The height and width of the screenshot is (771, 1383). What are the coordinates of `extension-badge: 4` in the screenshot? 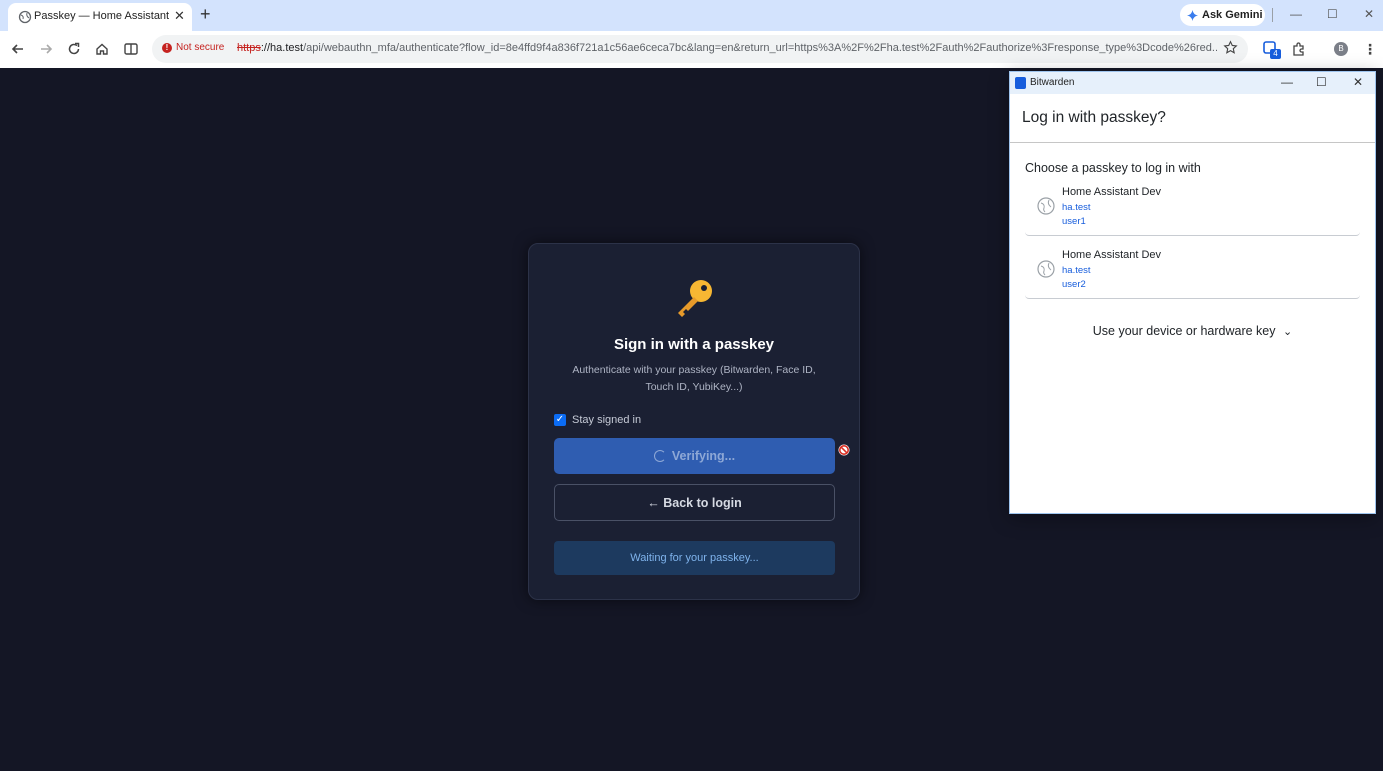 It's located at (1275, 54).